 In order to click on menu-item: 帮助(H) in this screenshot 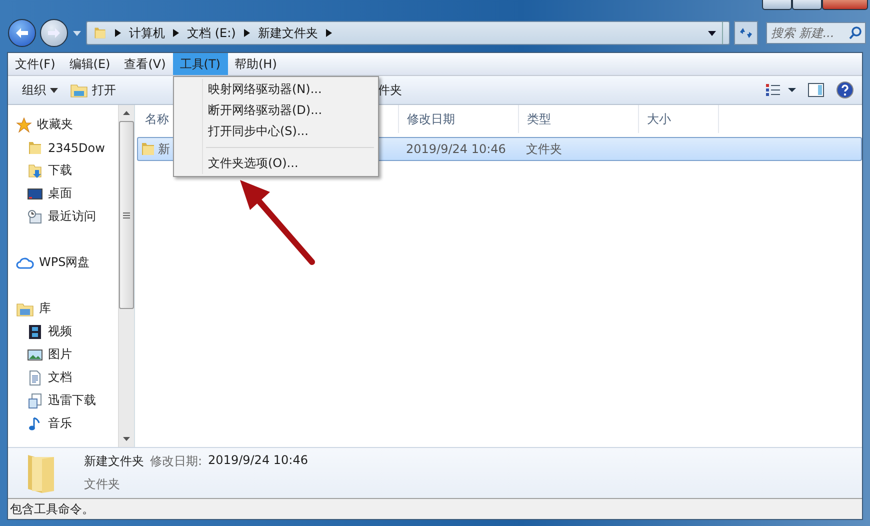, I will do `click(256, 64)`.